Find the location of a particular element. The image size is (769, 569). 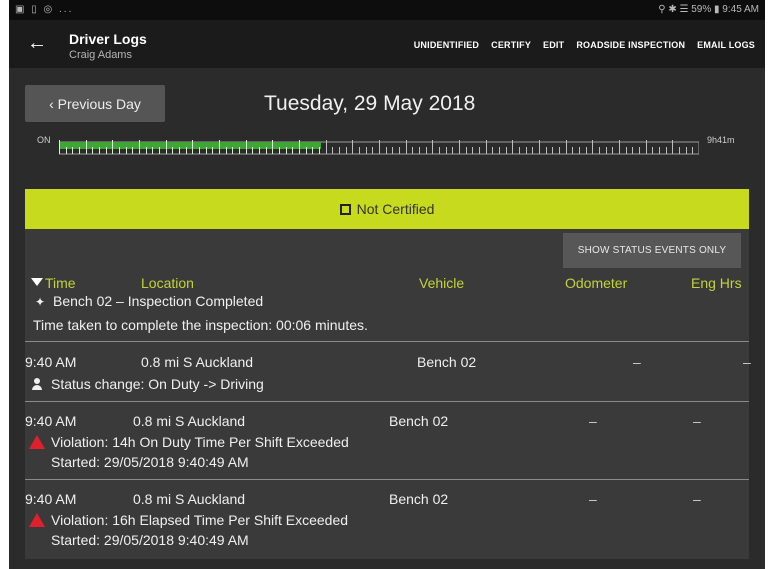

header-odometer: Odometer is located at coordinates (596, 283).